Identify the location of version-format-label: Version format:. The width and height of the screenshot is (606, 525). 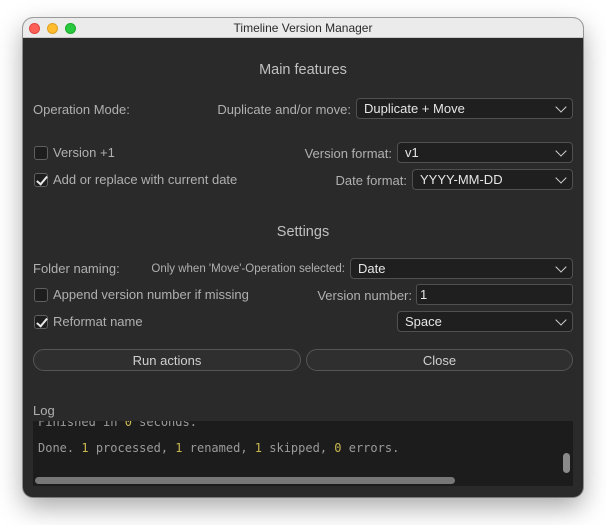
(348, 153).